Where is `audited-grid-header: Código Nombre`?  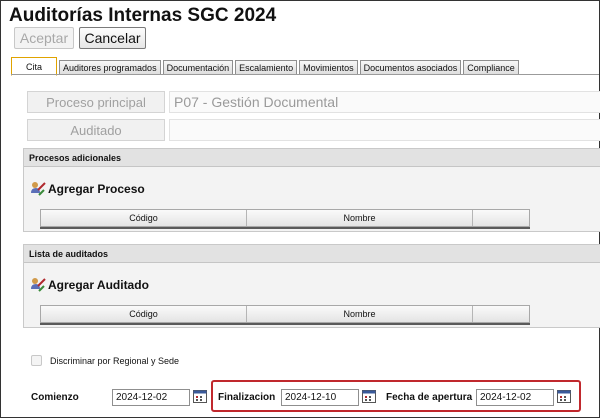 audited-grid-header: Código Nombre is located at coordinates (285, 314).